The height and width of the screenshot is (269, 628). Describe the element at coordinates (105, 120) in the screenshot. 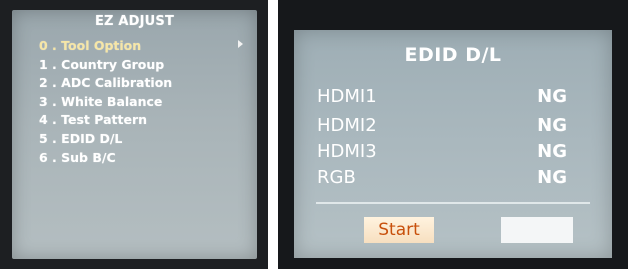

I see `menu-item-test-pattern: 4 . Test Pattern` at that location.